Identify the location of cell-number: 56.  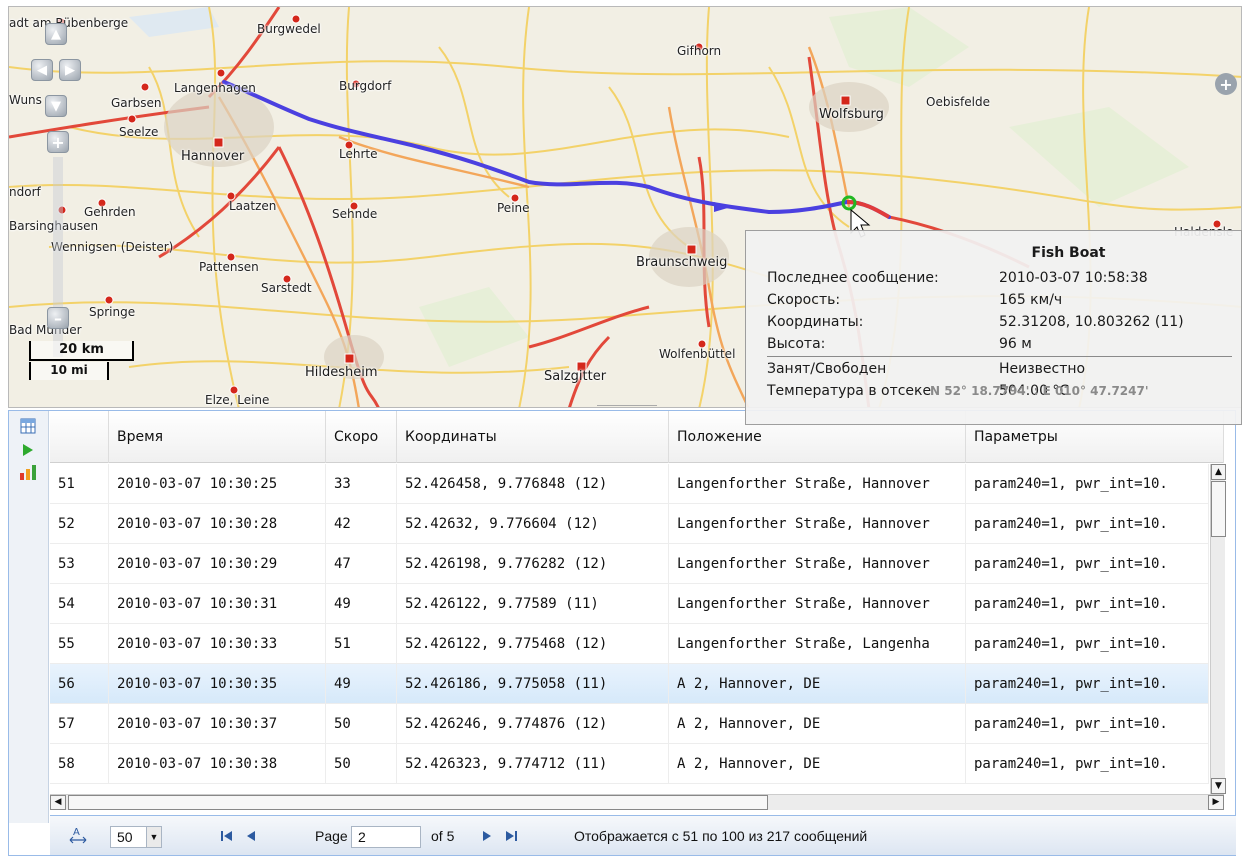
(79, 683).